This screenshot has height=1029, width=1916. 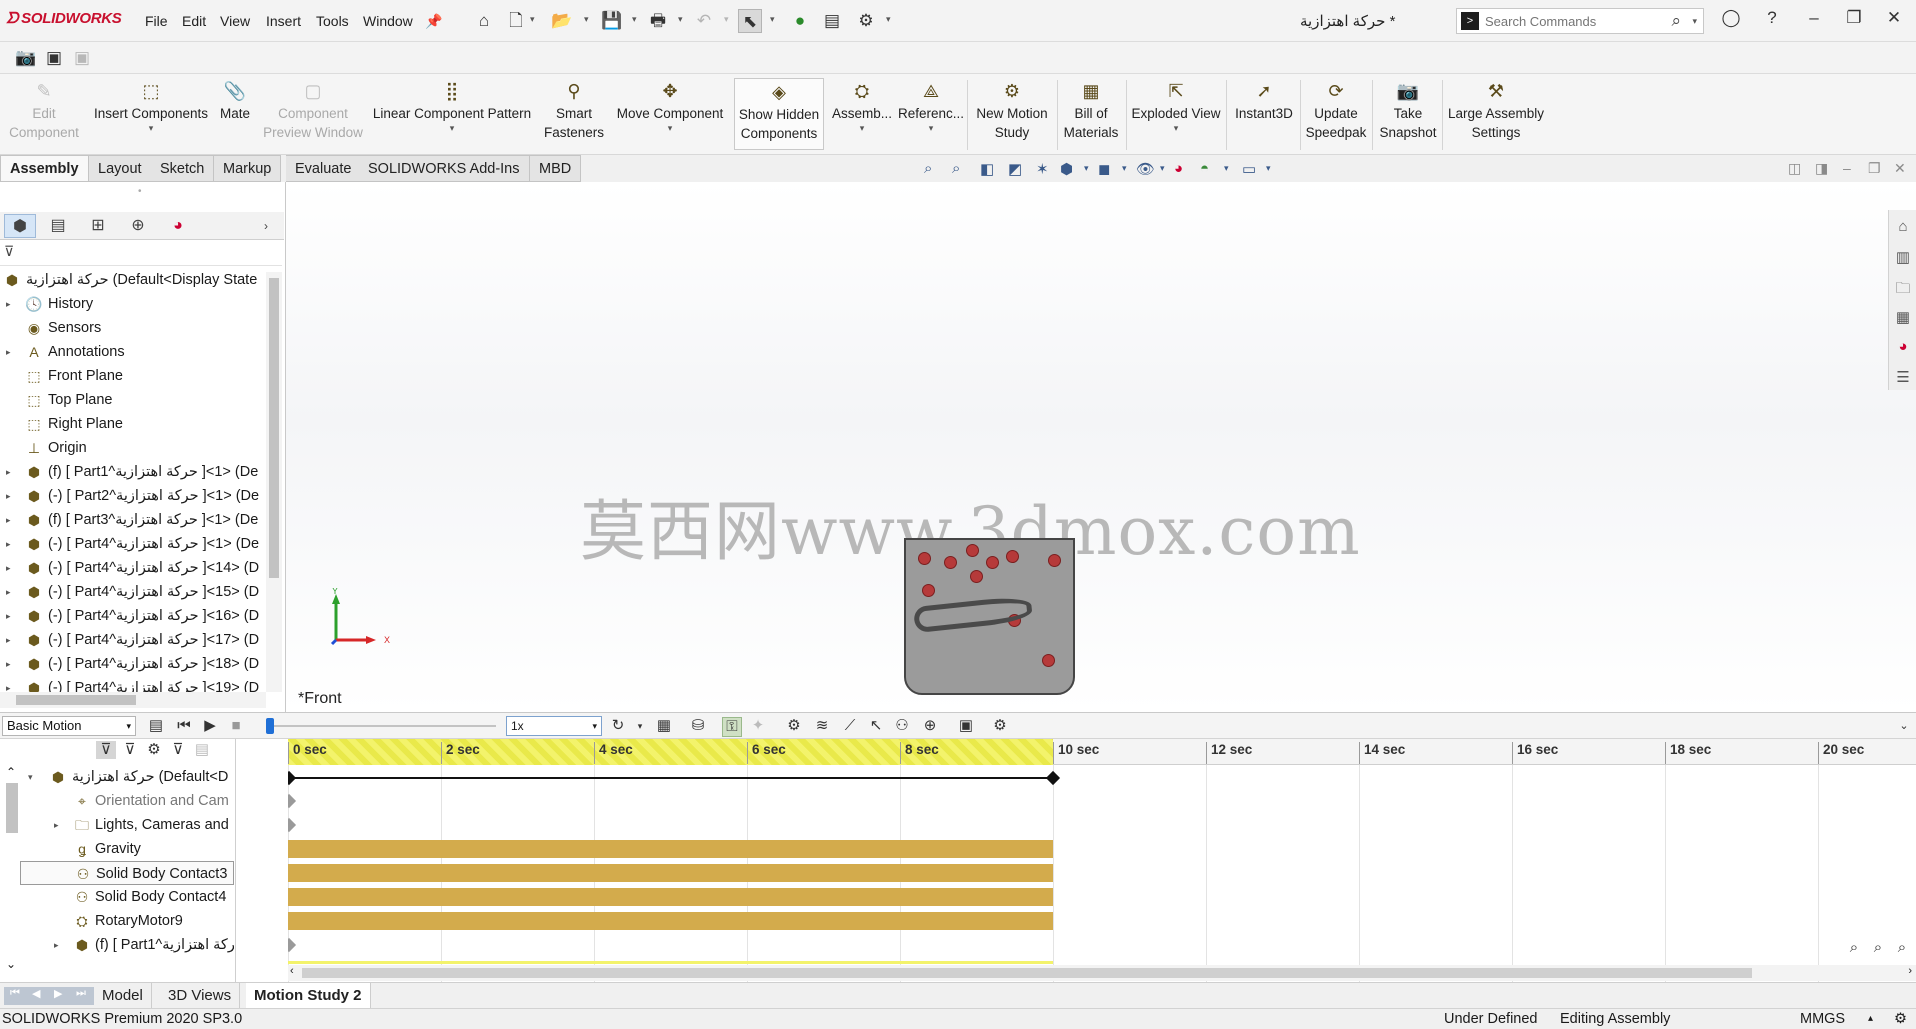 What do you see at coordinates (156, 21) in the screenshot?
I see `menu-file: File` at bounding box center [156, 21].